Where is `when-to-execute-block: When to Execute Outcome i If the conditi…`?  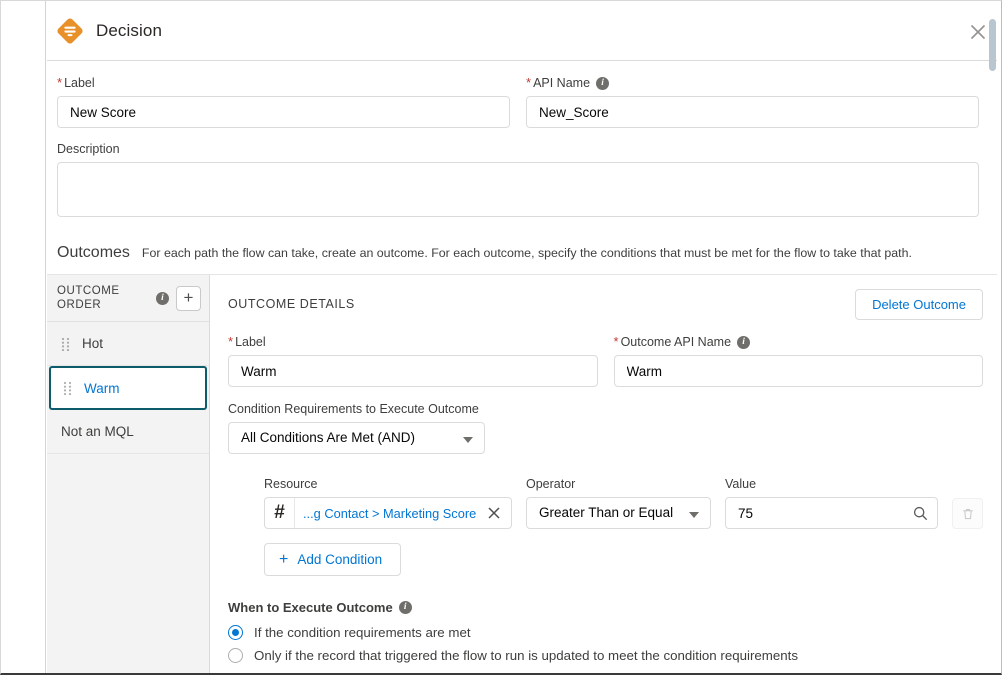 when-to-execute-block: When to Execute Outcome i If the conditi… is located at coordinates (605, 631).